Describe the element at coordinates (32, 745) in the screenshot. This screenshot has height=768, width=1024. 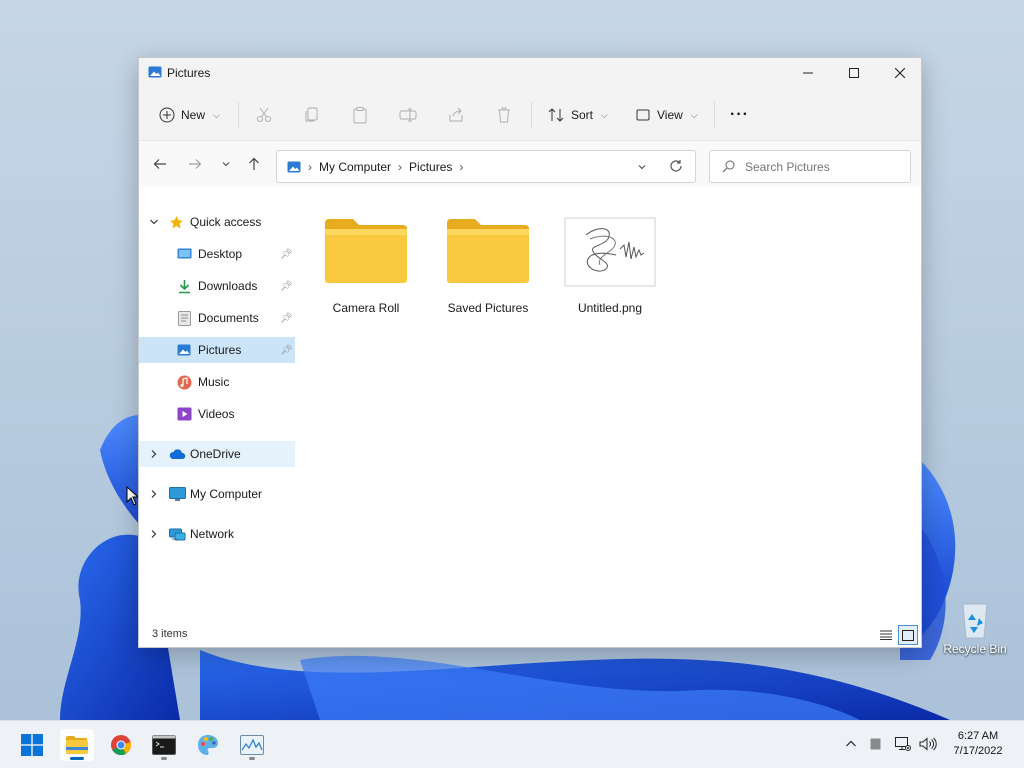
I see `start-button` at that location.